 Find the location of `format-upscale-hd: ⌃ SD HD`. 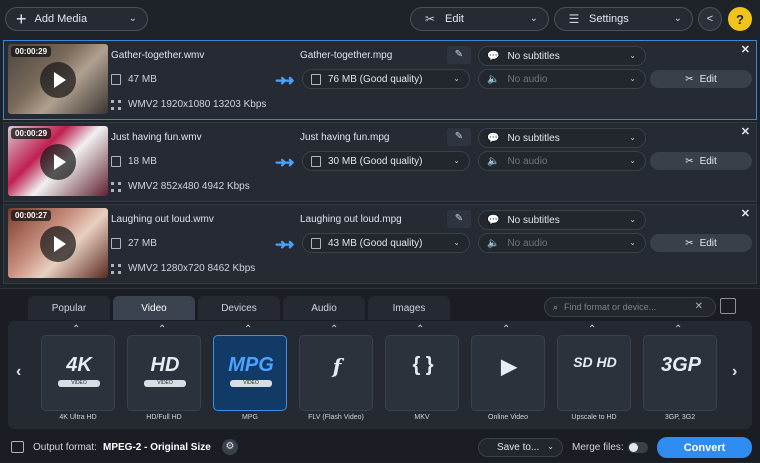

format-upscale-hd: ⌃ SD HD is located at coordinates (594, 367).